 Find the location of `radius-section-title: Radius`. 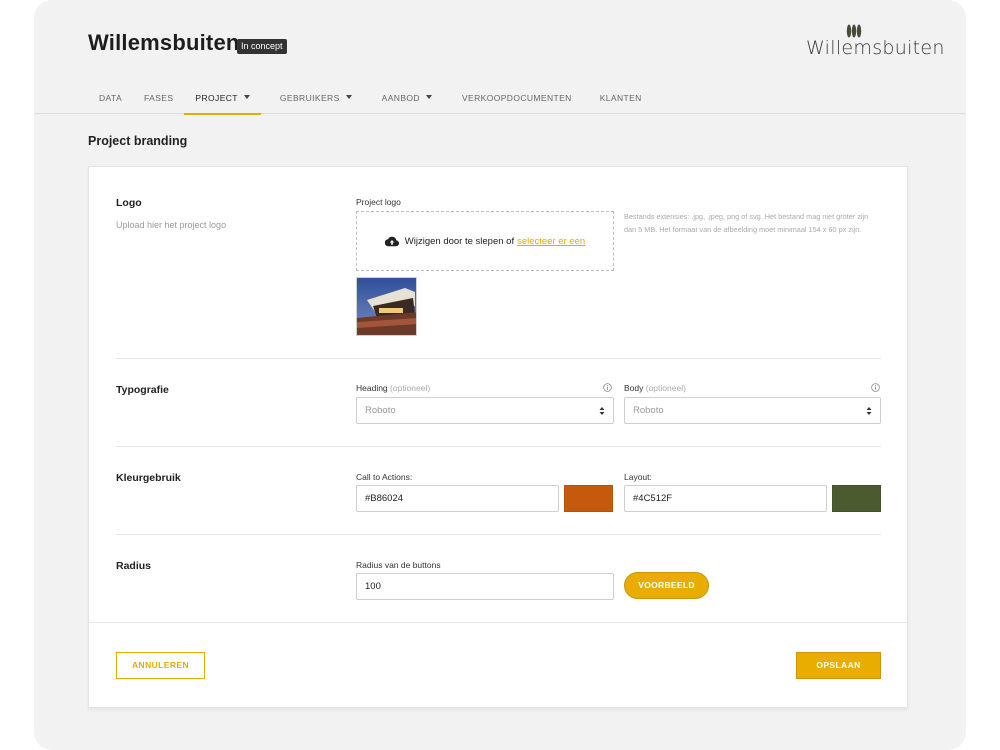

radius-section-title: Radius is located at coordinates (134, 566).